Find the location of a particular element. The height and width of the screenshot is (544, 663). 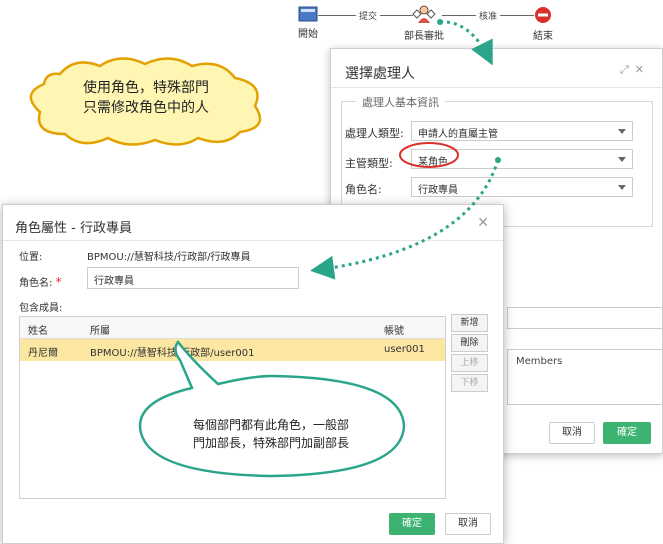

bubble-line-2: 門加部長，特殊部門加副部長 is located at coordinates (270, 443).